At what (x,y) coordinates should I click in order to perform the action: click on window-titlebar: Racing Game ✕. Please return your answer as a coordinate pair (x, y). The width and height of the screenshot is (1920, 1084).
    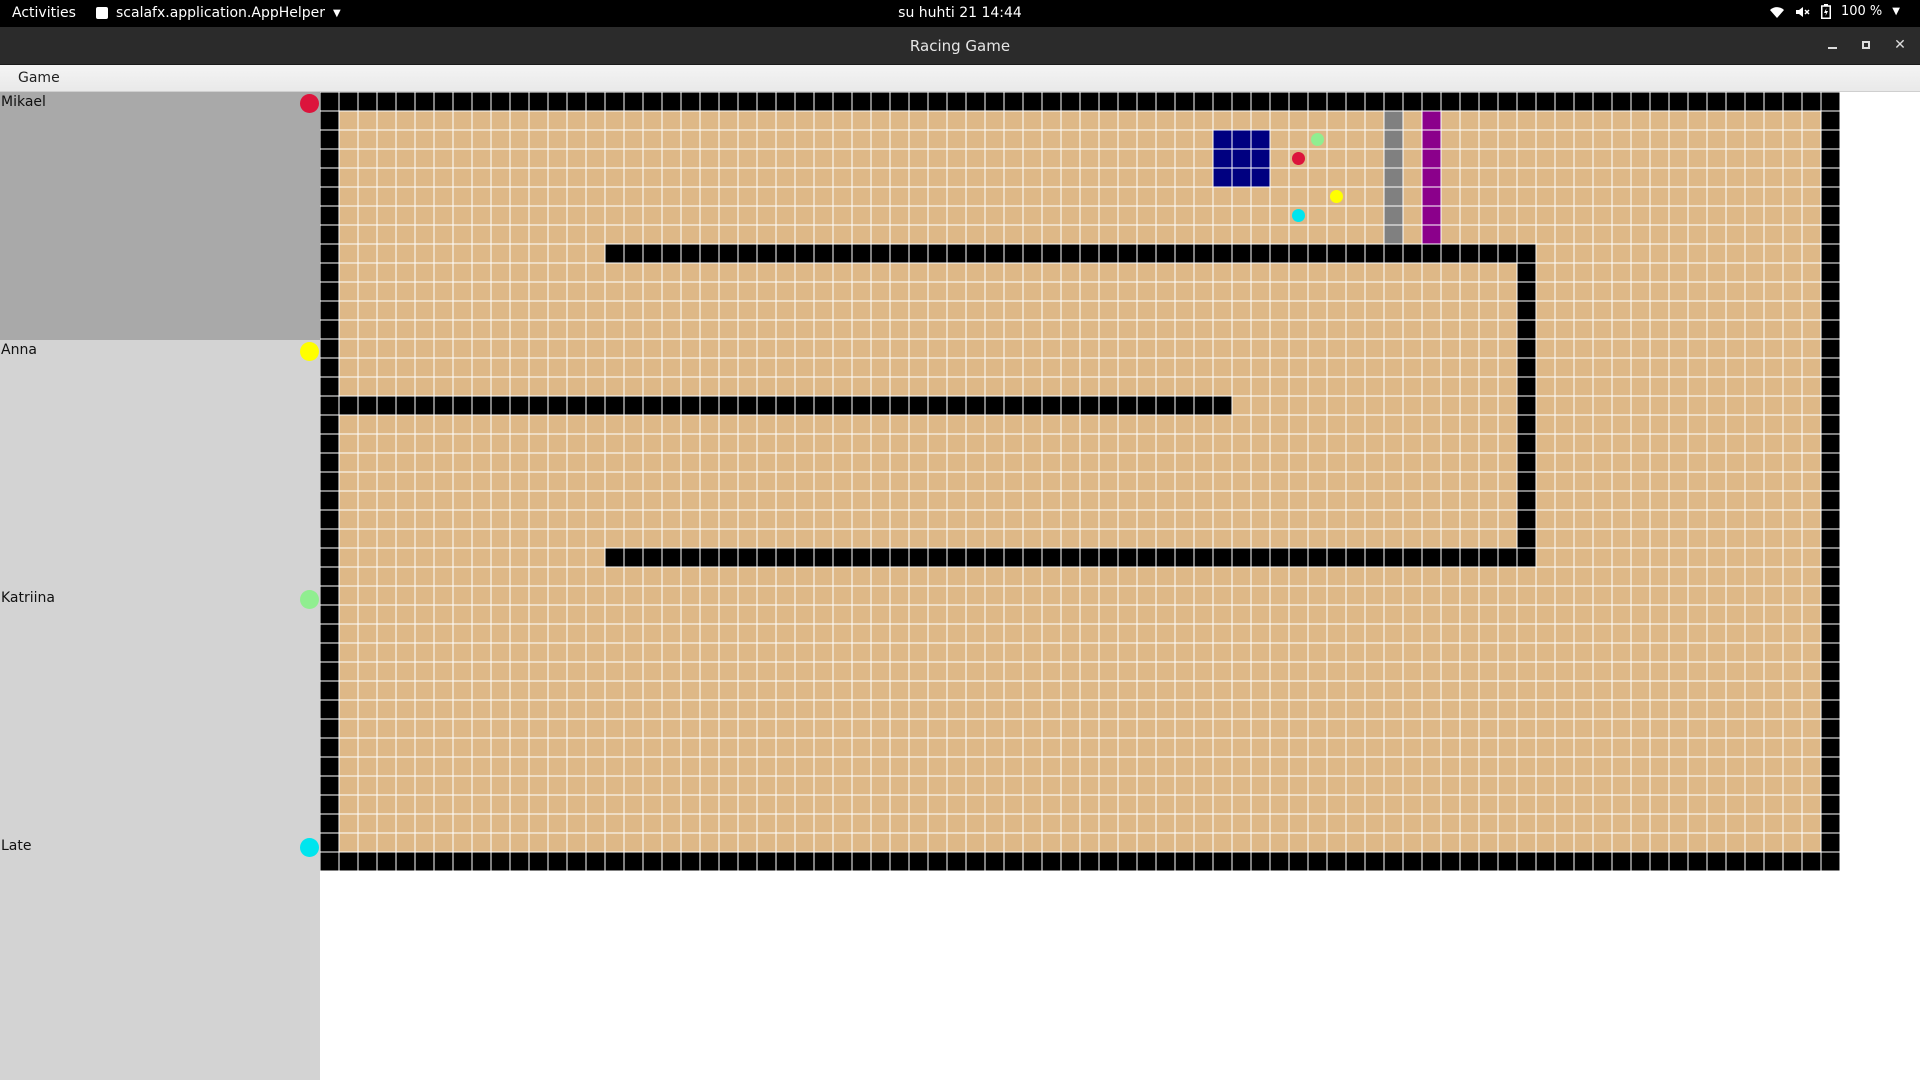
    Looking at the image, I should click on (960, 46).